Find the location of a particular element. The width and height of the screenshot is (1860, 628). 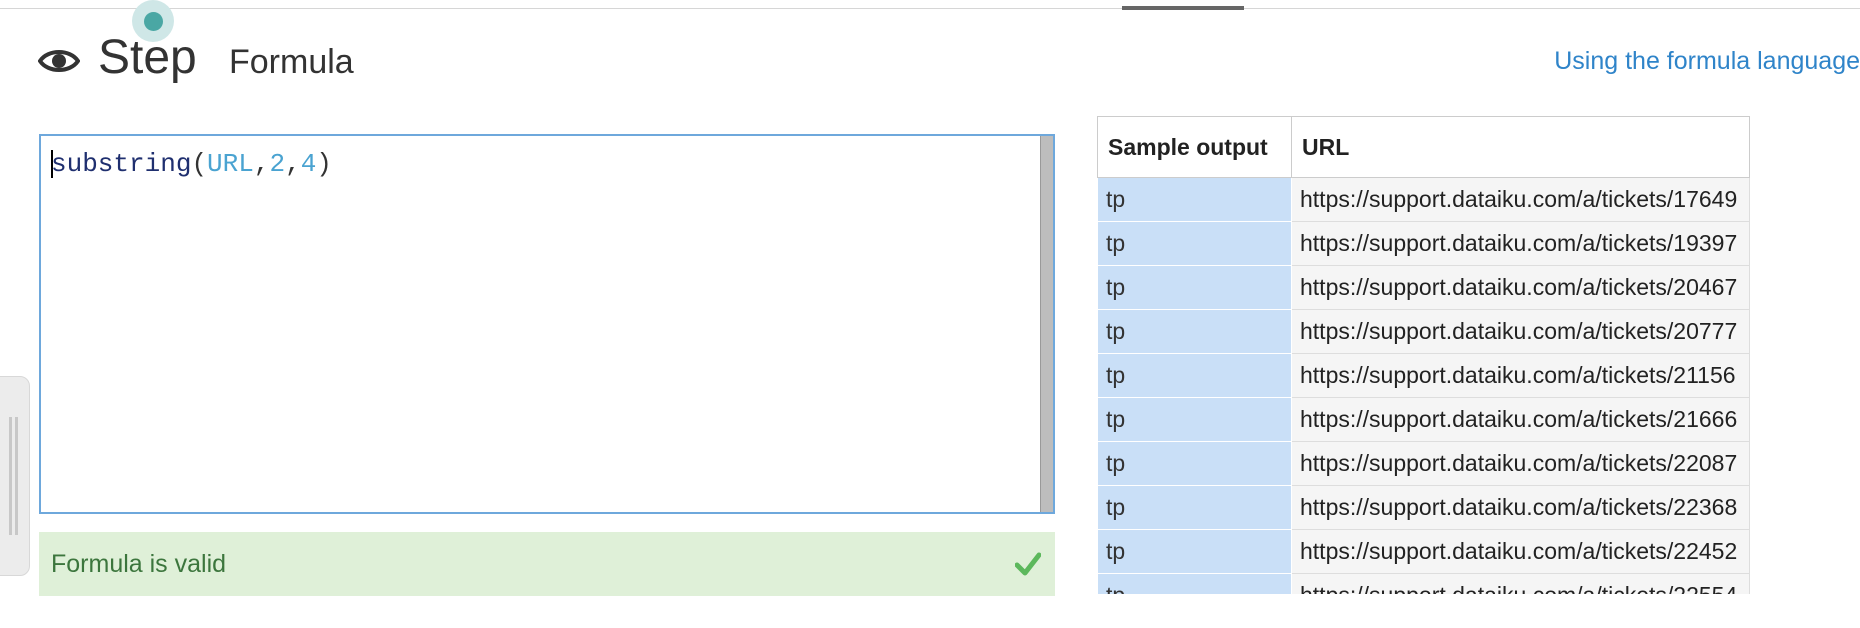

step-name: Formula is located at coordinates (291, 62).